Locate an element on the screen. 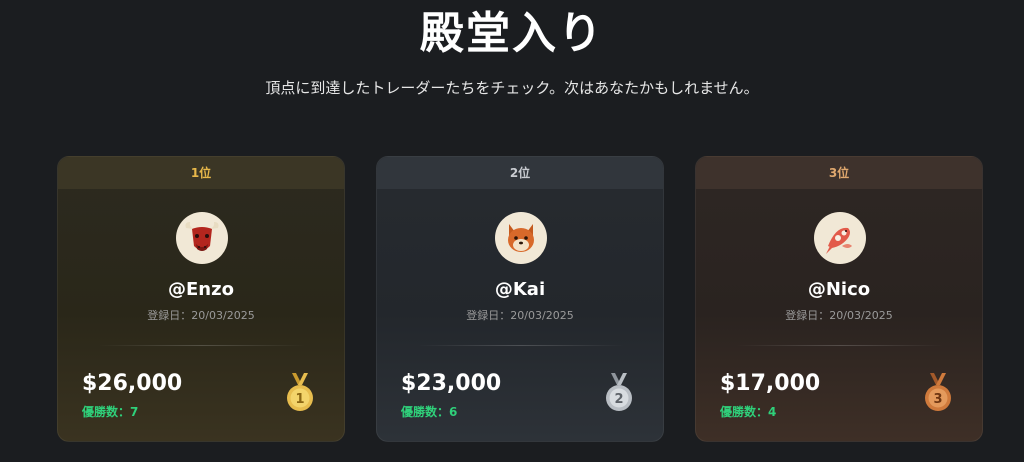  gold-medal-icon: 1 is located at coordinates (300, 392).